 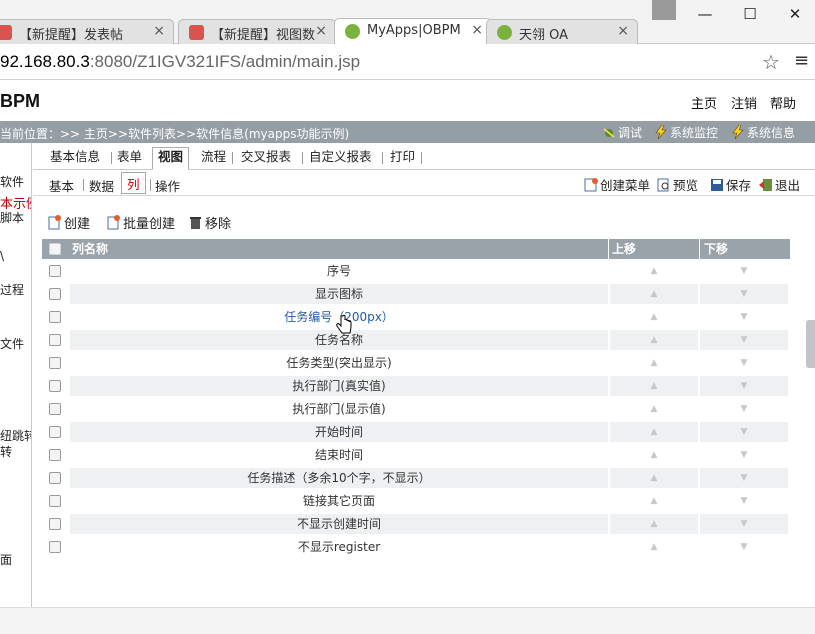 What do you see at coordinates (795, 14) in the screenshot?
I see `close-window-icon: ✕` at bounding box center [795, 14].